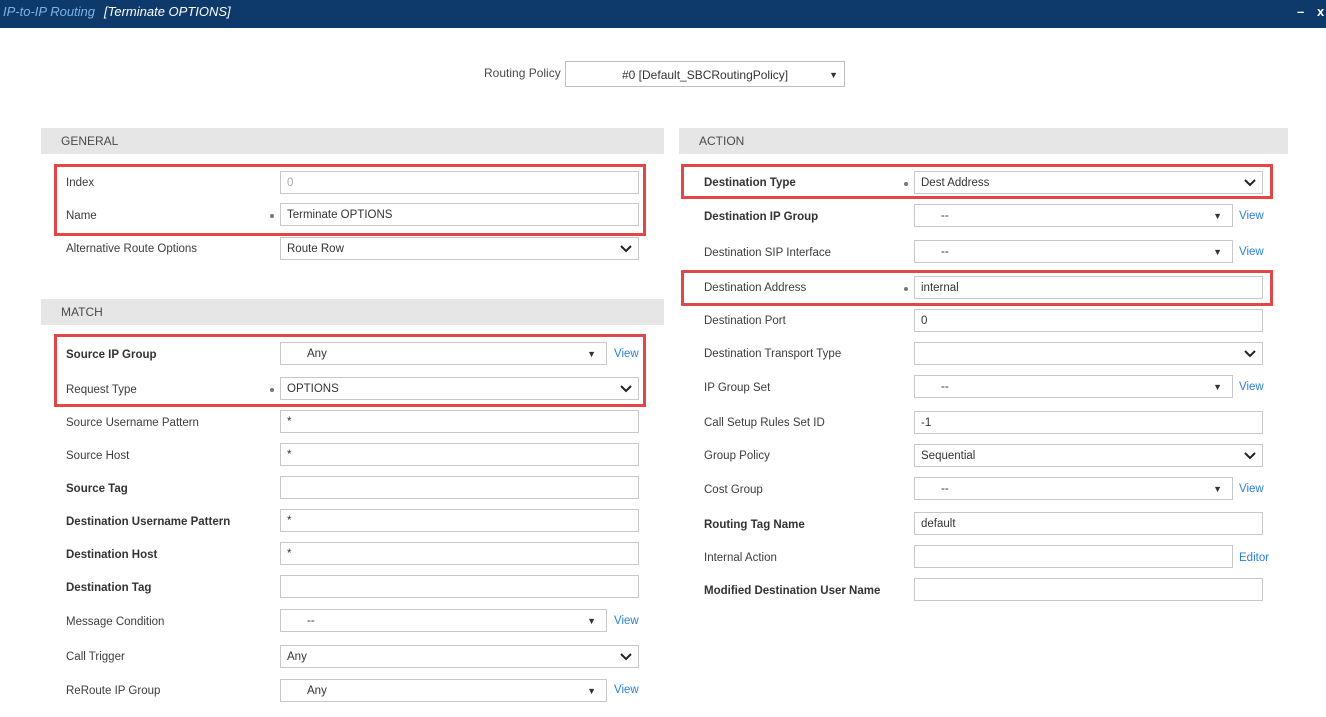  What do you see at coordinates (97, 489) in the screenshot?
I see `source-tag-label: Source Tag` at bounding box center [97, 489].